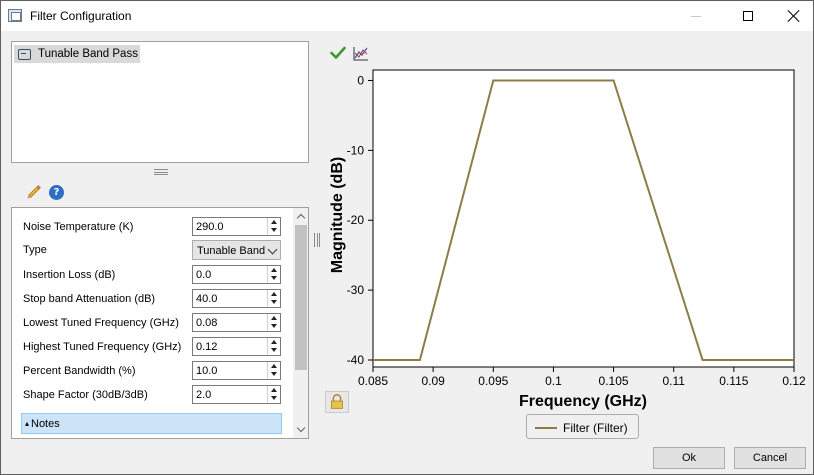  I want to click on insertion-loss-spinbox: 0.0, so click(236, 274).